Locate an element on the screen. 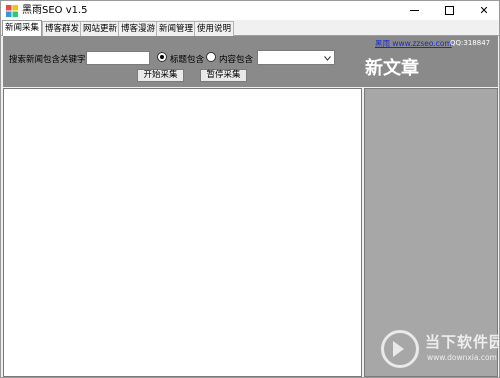 The image size is (500, 378). window-title: 黑雨SEO v1.5 is located at coordinates (55, 10).